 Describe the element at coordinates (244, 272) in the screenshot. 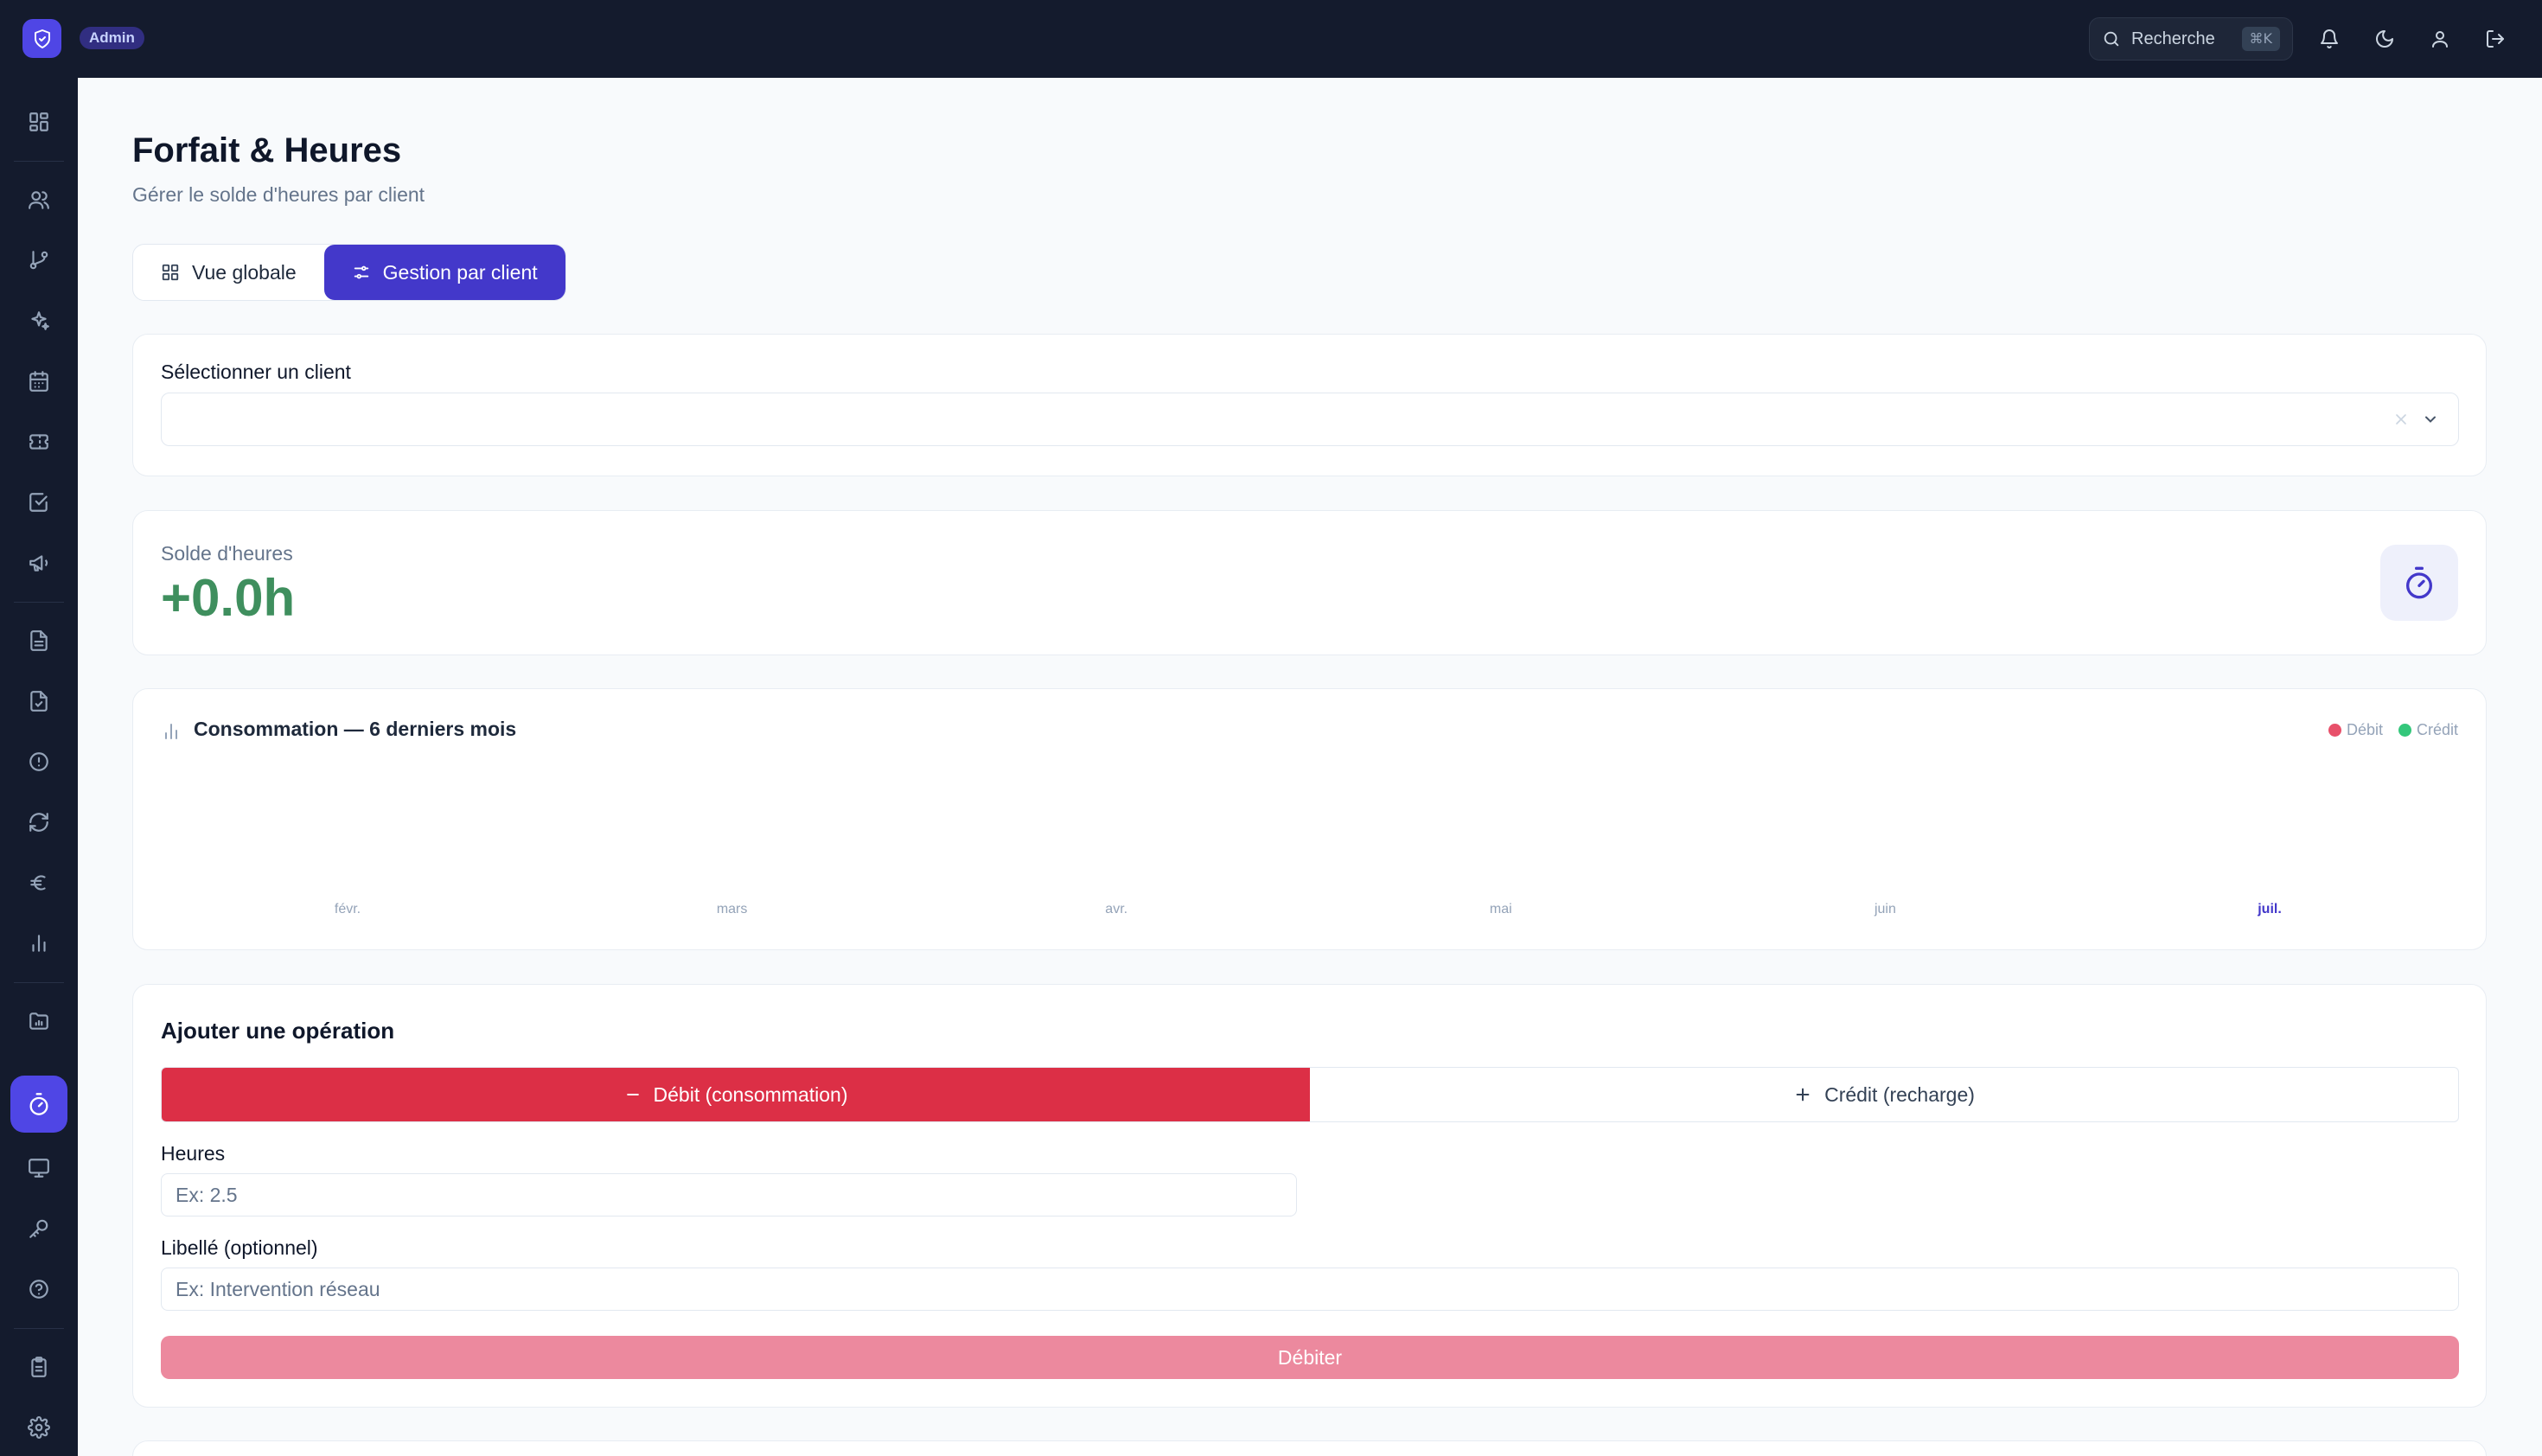

I see `tab-label: Vue globale` at that location.